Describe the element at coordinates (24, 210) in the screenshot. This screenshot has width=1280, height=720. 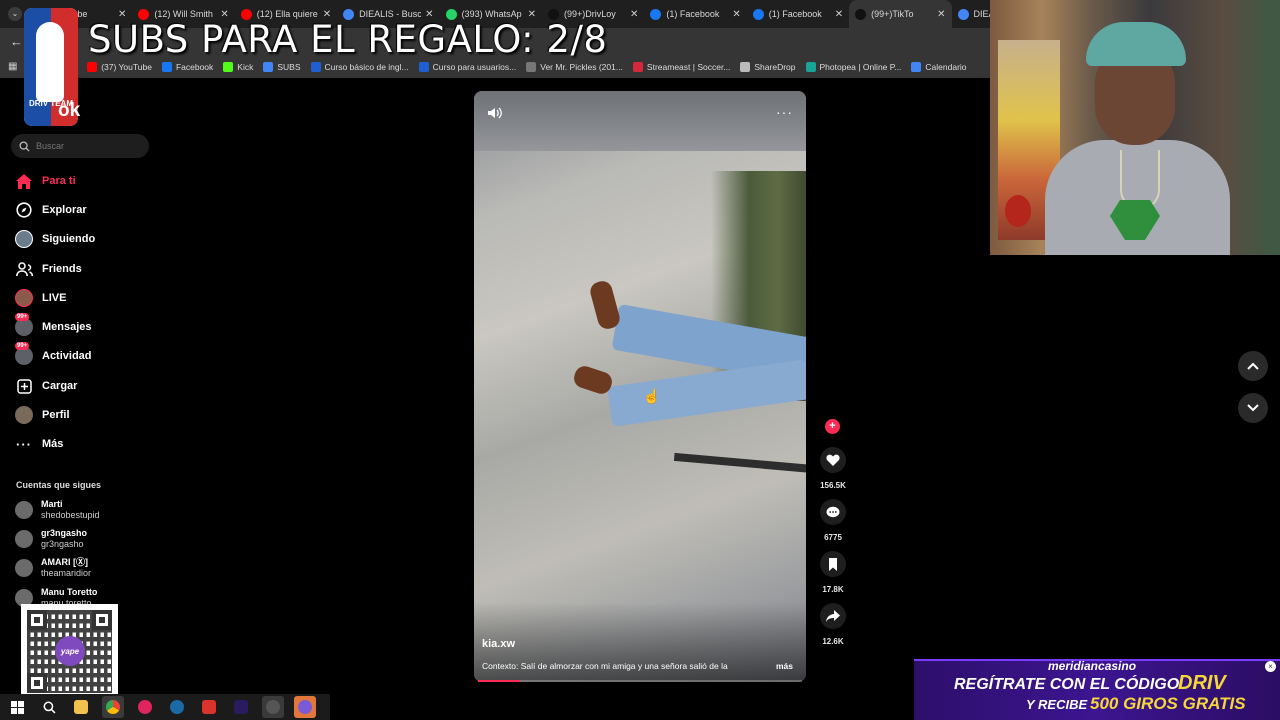
I see `compass-icon` at that location.